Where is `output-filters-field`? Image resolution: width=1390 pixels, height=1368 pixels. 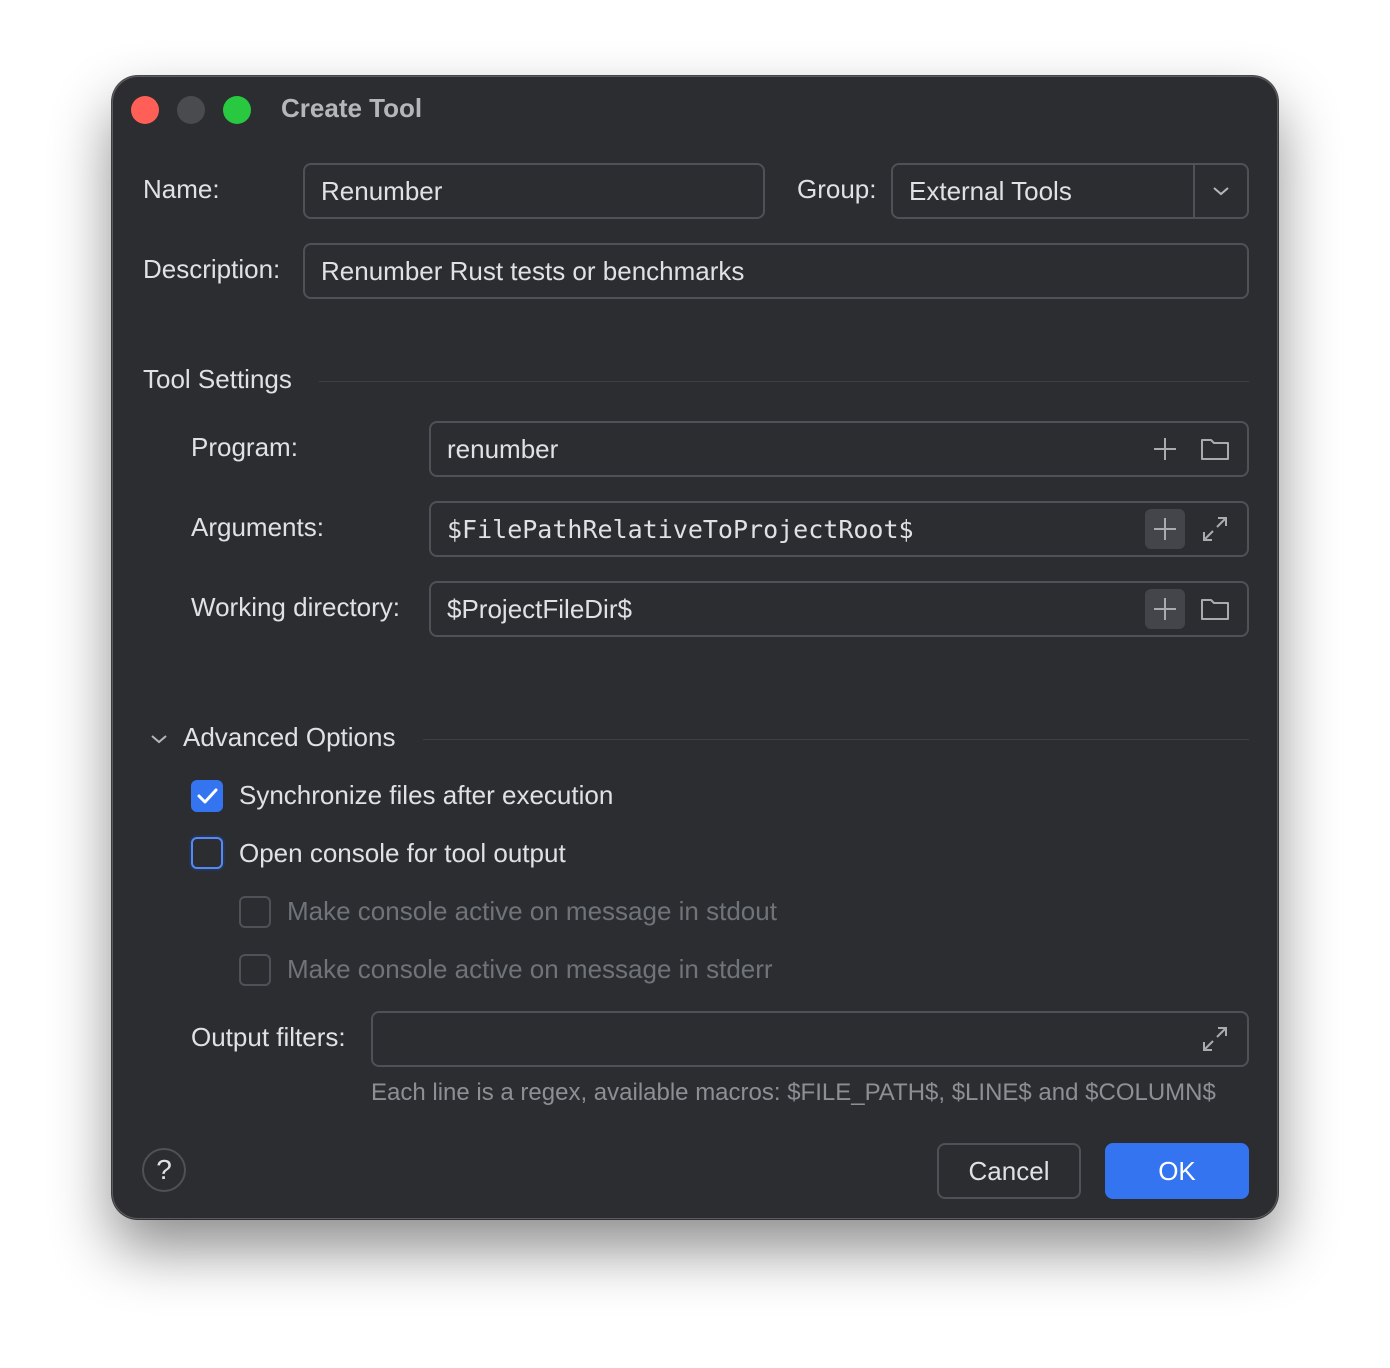
output-filters-field is located at coordinates (810, 1039).